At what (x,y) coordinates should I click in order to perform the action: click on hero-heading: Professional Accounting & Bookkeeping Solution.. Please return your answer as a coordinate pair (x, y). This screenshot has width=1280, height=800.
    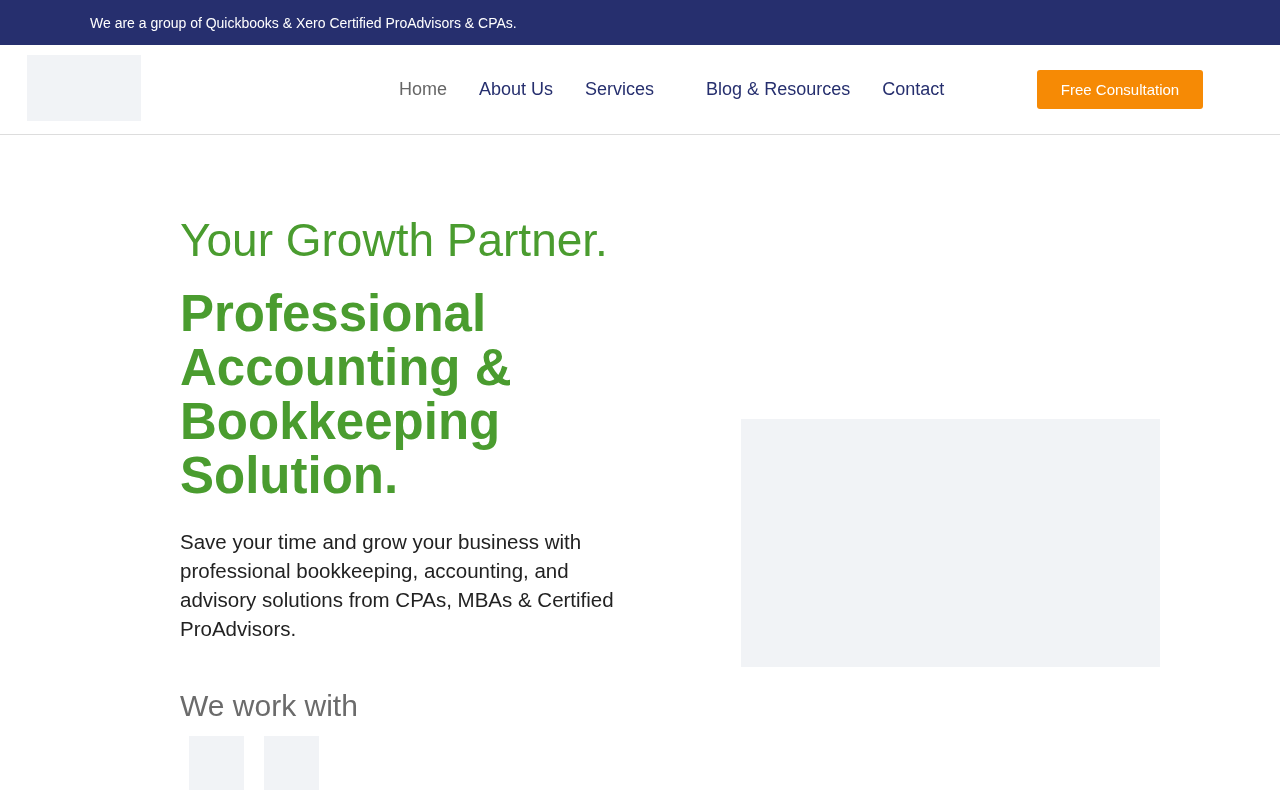
    Looking at the image, I should click on (346, 395).